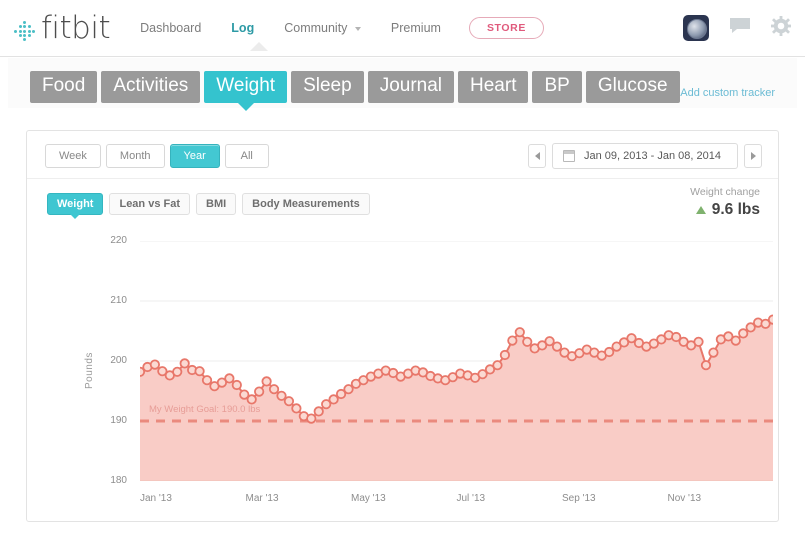 The image size is (805, 550). What do you see at coordinates (118, 420) in the screenshot?
I see `y-axis-tick-label: 190` at bounding box center [118, 420].